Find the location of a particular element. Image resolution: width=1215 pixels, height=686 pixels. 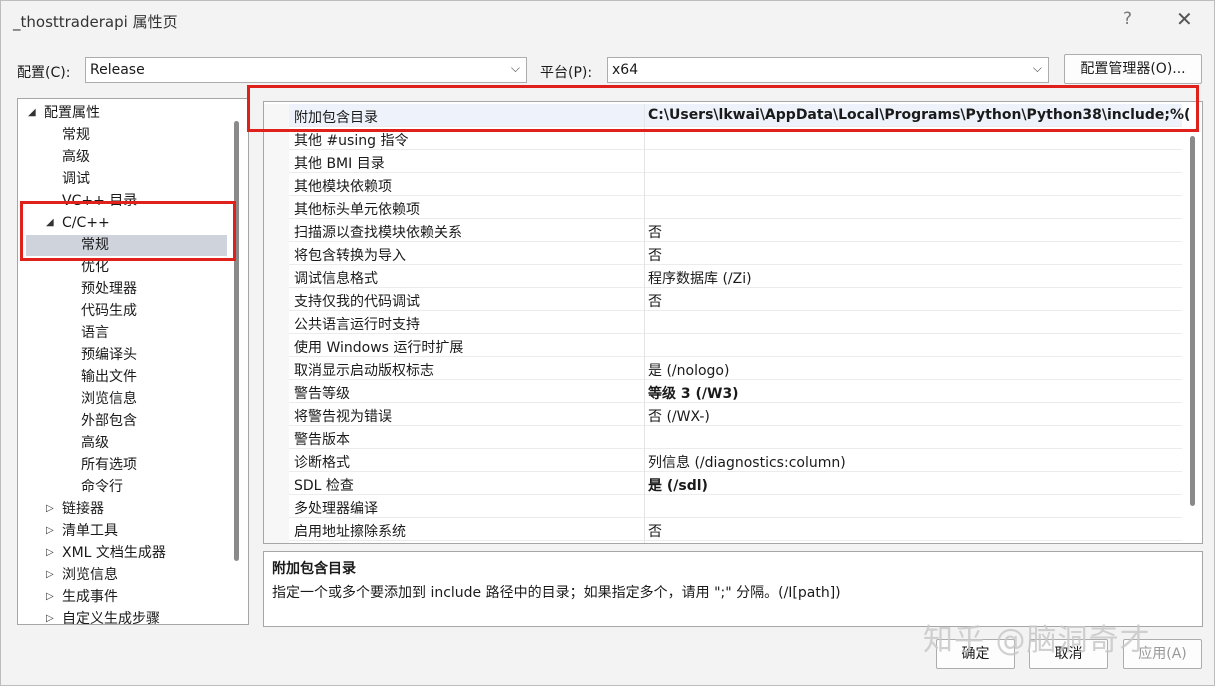

property-row: 扫描源以查找模块依赖关系 否 is located at coordinates (723, 230).